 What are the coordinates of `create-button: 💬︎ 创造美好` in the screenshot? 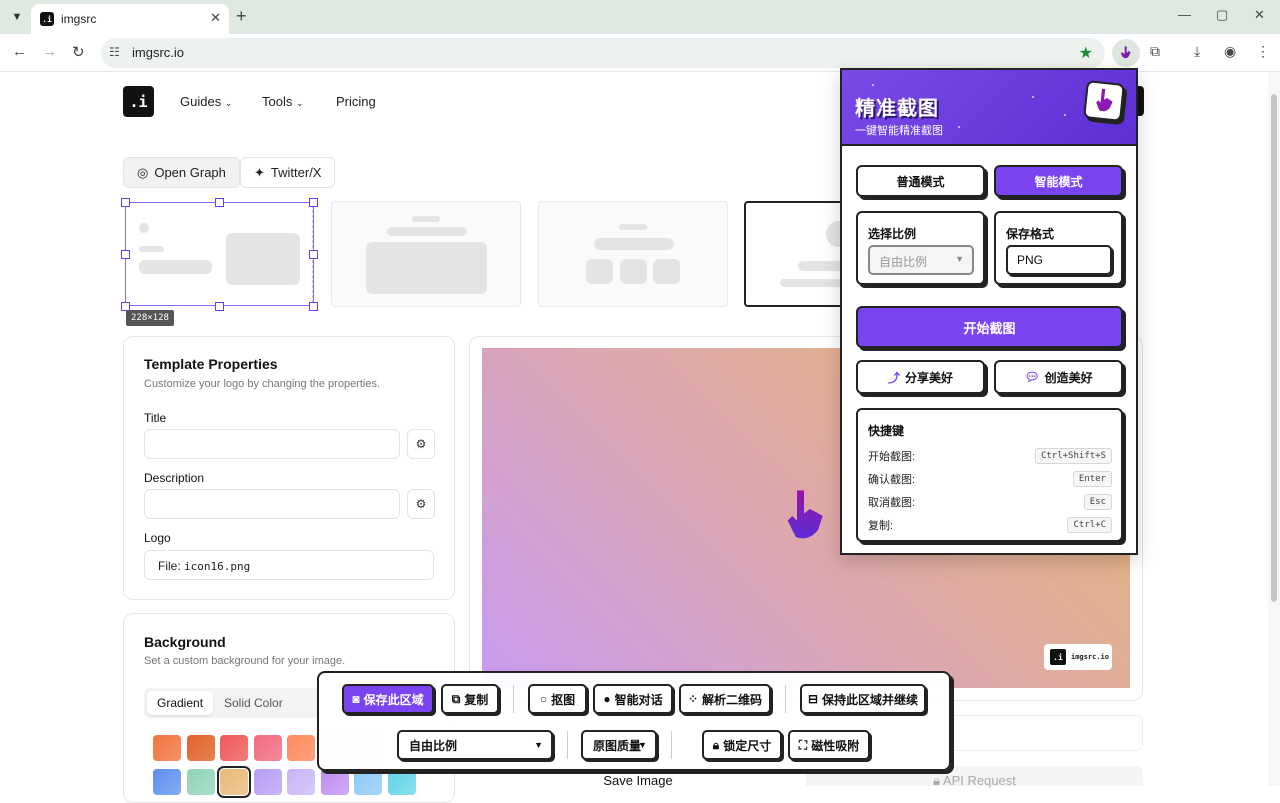 It's located at (1058, 377).